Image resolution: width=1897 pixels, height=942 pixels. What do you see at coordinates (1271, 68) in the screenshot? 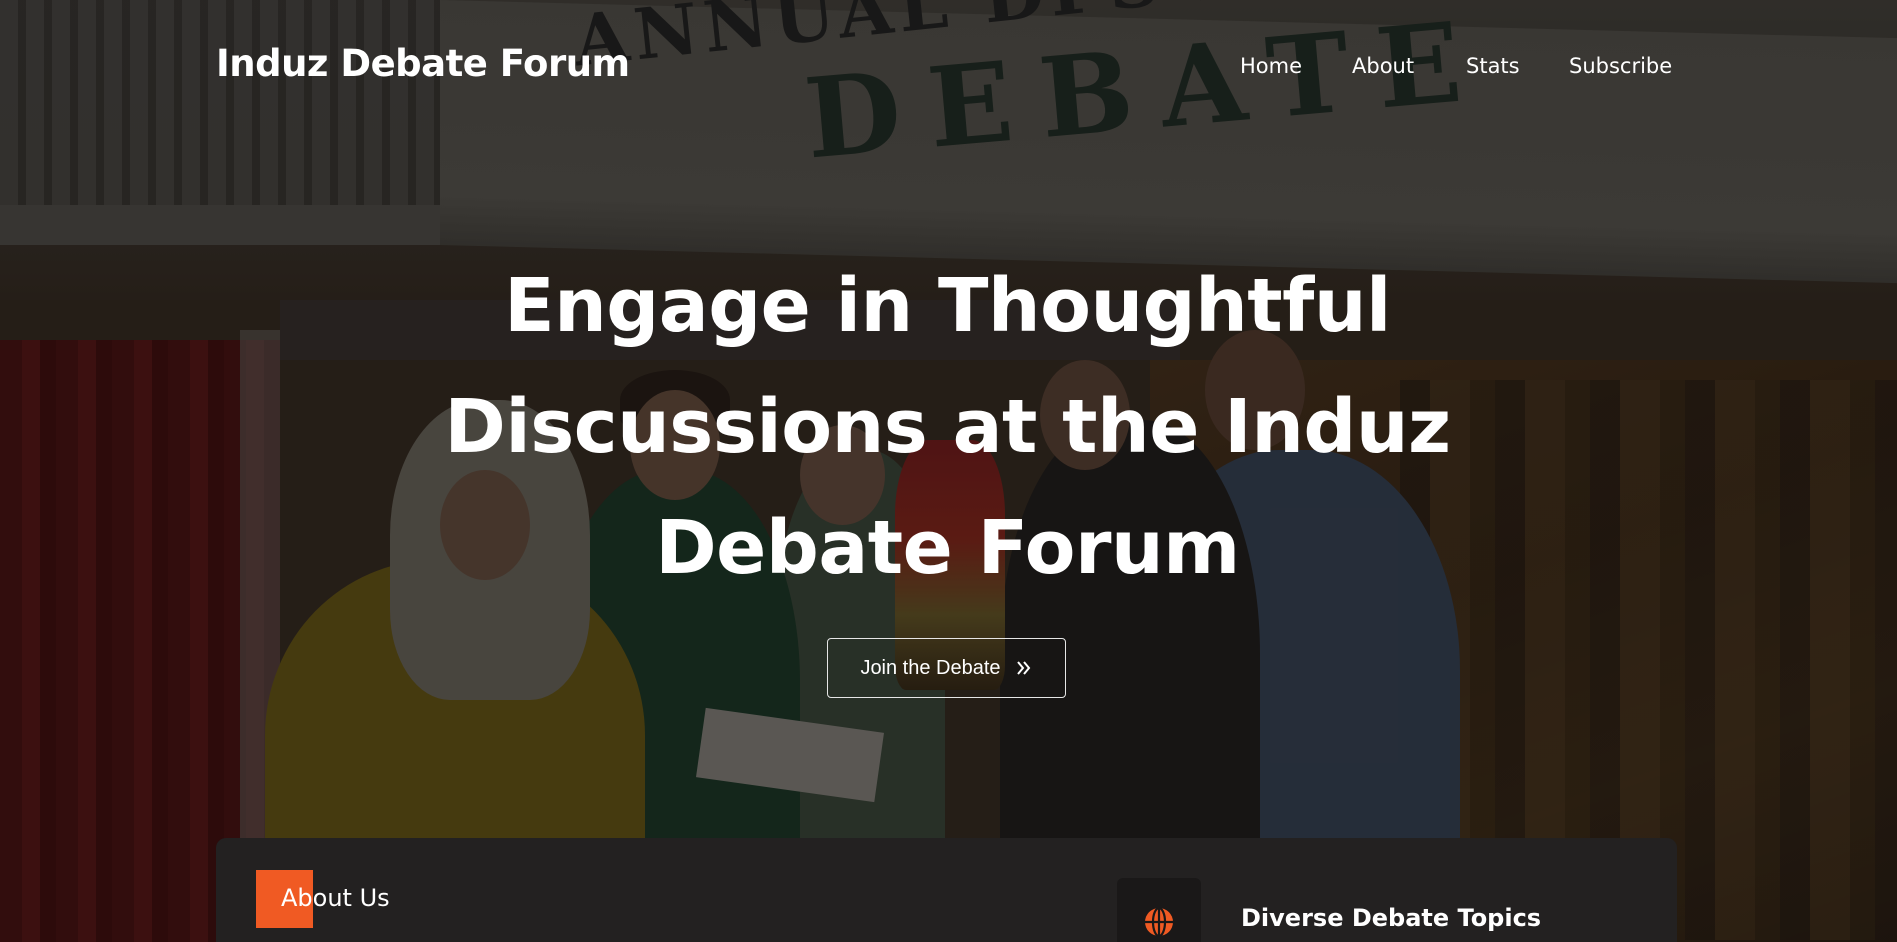
I see `nav-home: Home` at bounding box center [1271, 68].